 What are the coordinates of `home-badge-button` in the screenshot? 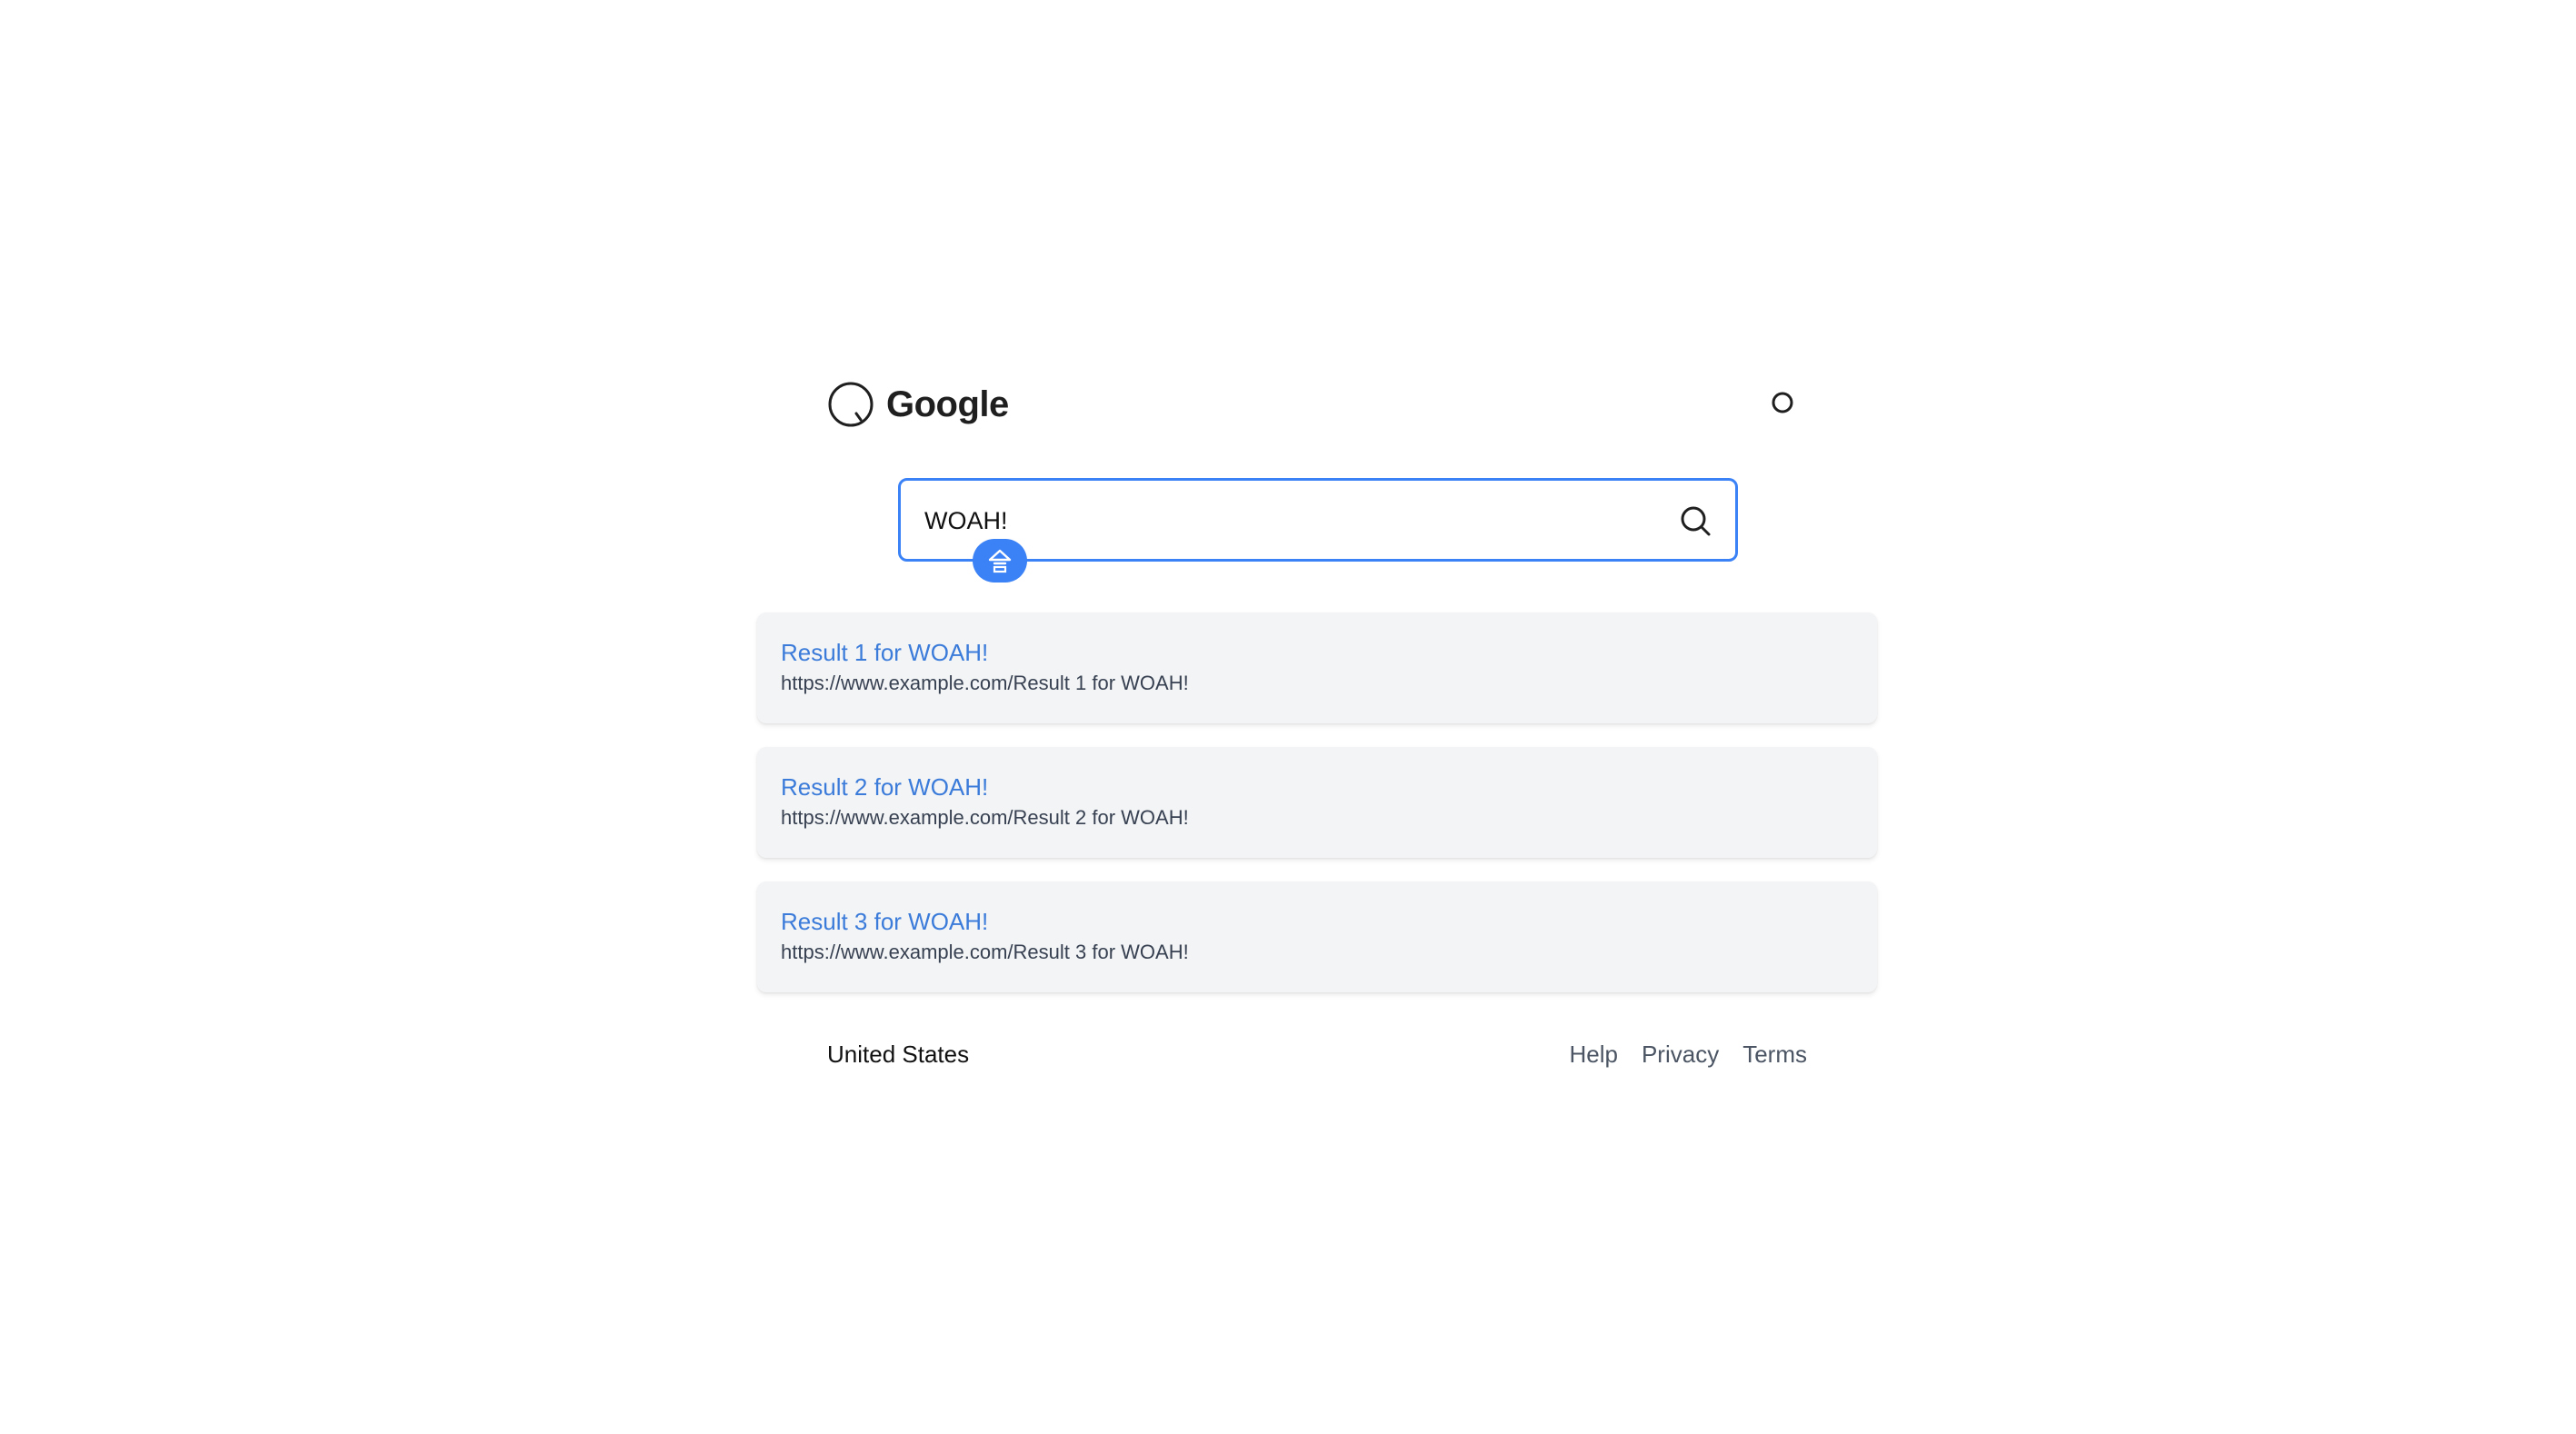 It's located at (1000, 561).